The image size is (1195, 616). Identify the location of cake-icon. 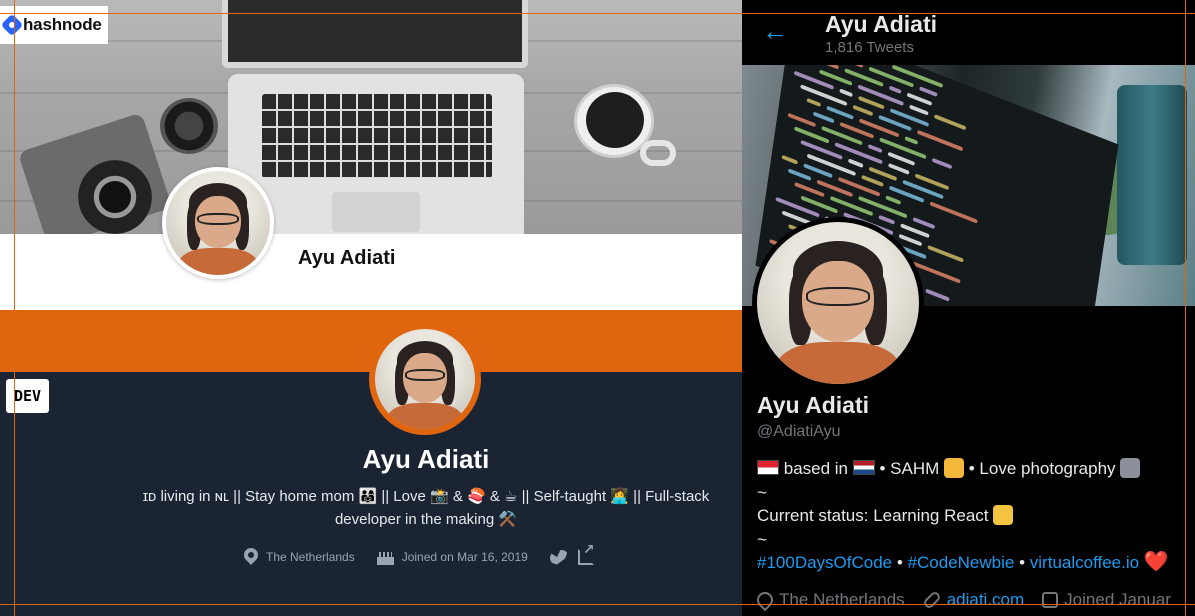
(385, 557).